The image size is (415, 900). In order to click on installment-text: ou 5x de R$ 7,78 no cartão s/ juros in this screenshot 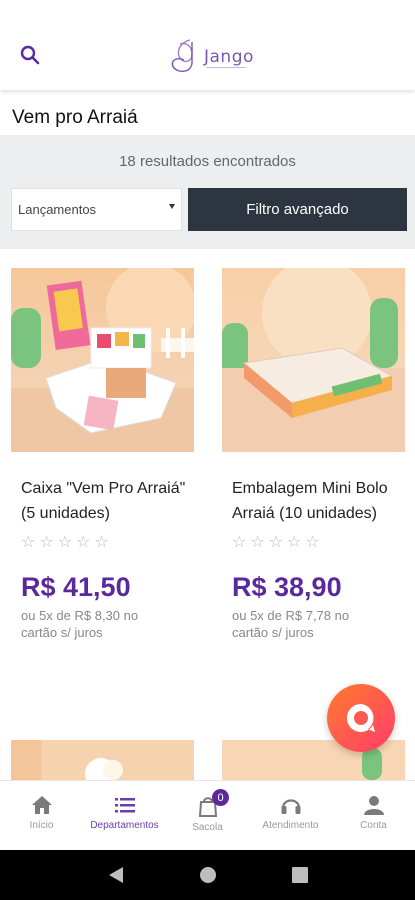, I will do `click(291, 624)`.